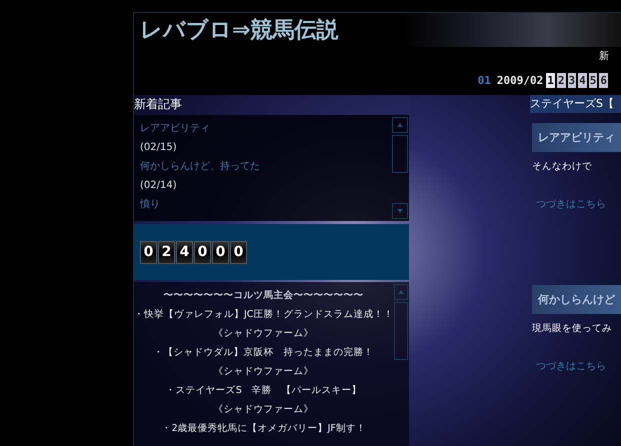 The image size is (621, 446). I want to click on counter-digit: 4, so click(184, 252).